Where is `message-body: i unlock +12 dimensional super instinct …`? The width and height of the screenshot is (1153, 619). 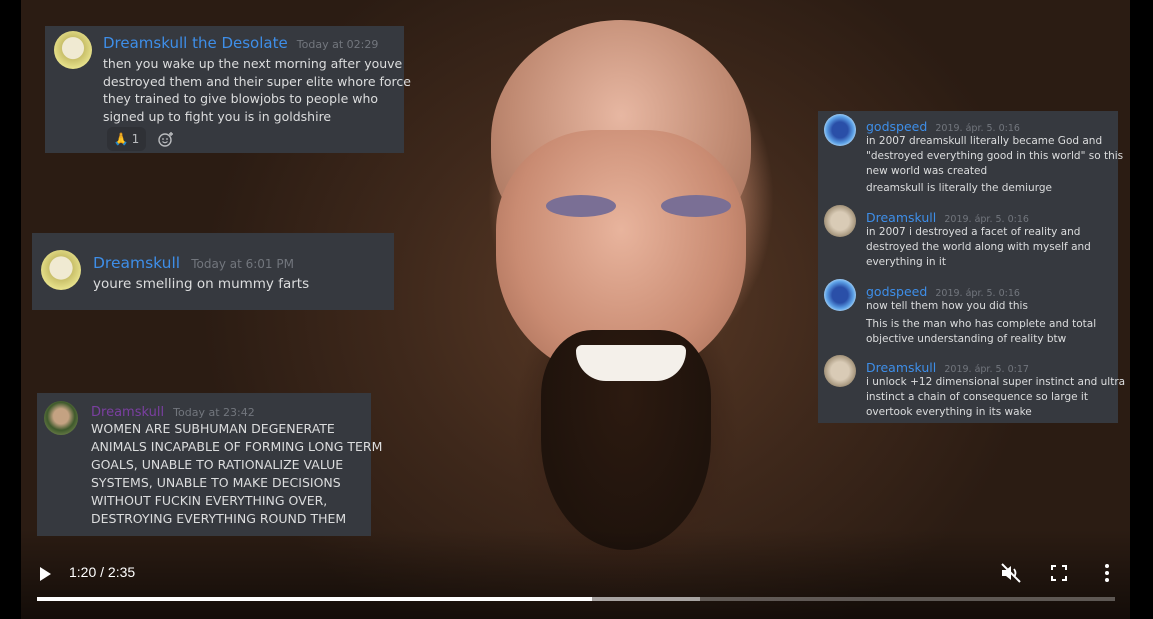
message-body: i unlock +12 dimensional super instinct … is located at coordinates (995, 397).